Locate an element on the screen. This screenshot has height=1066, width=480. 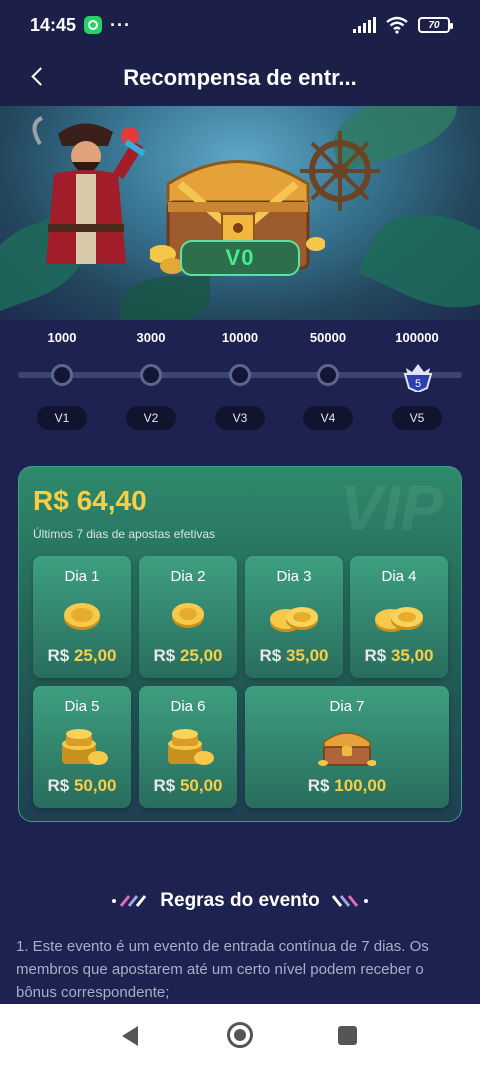
day-reward-7: Dia 7 R$ 100,00 is located at coordinates (347, 747).